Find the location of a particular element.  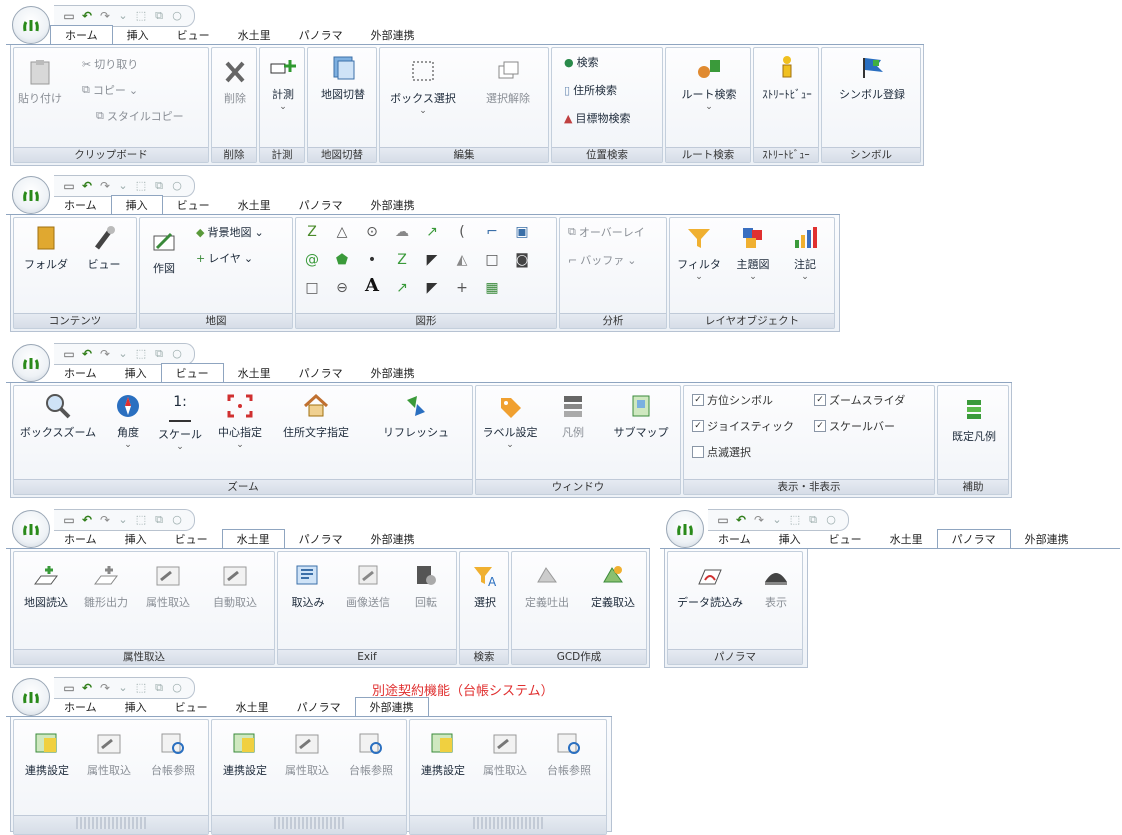

street-view-button: ｽﾄﾘｰﾄﾋﾞｭｰ is located at coordinates (787, 78).